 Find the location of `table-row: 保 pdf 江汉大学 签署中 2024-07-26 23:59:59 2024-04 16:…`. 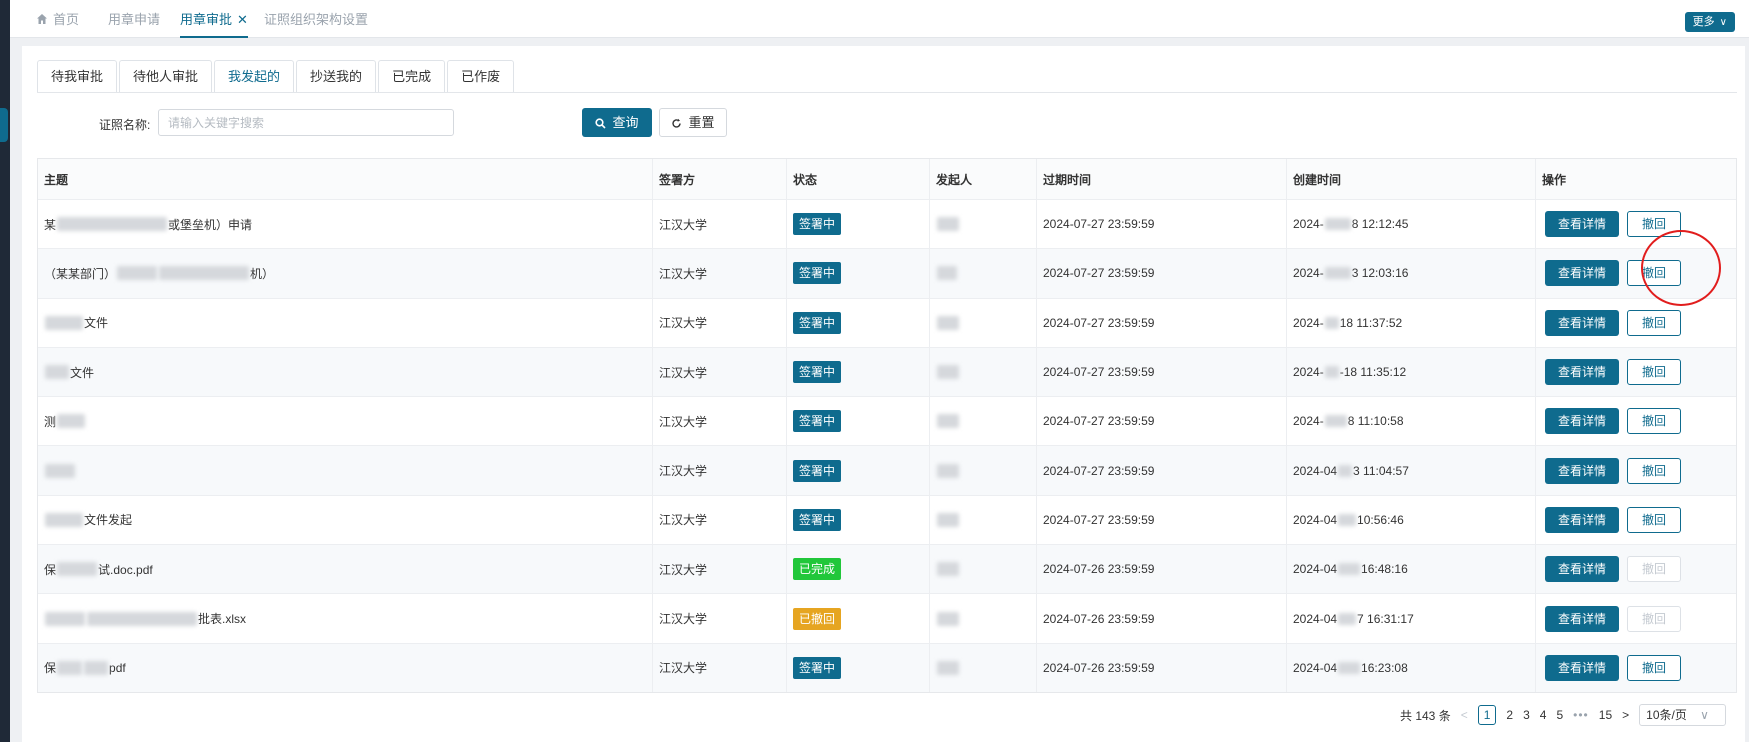

table-row: 保 pdf 江汉大学 签署中 2024-07-26 23:59:59 2024-04 16:… is located at coordinates (887, 667).